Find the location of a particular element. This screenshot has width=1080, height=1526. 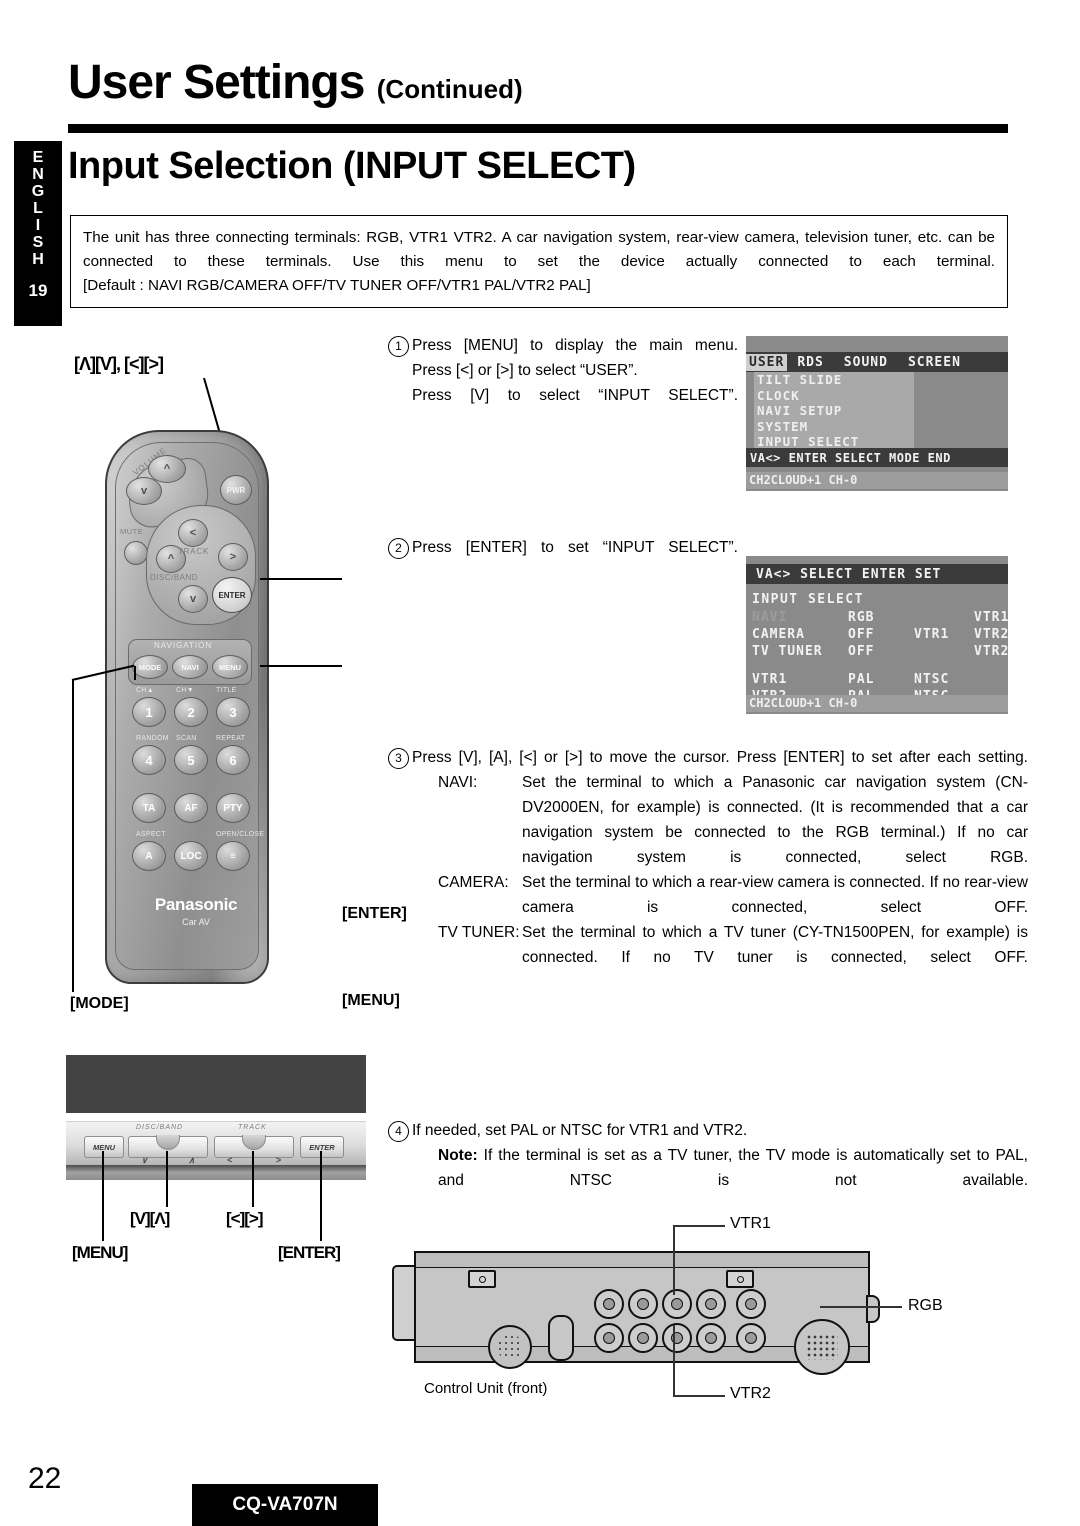

keypad-button: 3 is located at coordinates (233, 712).